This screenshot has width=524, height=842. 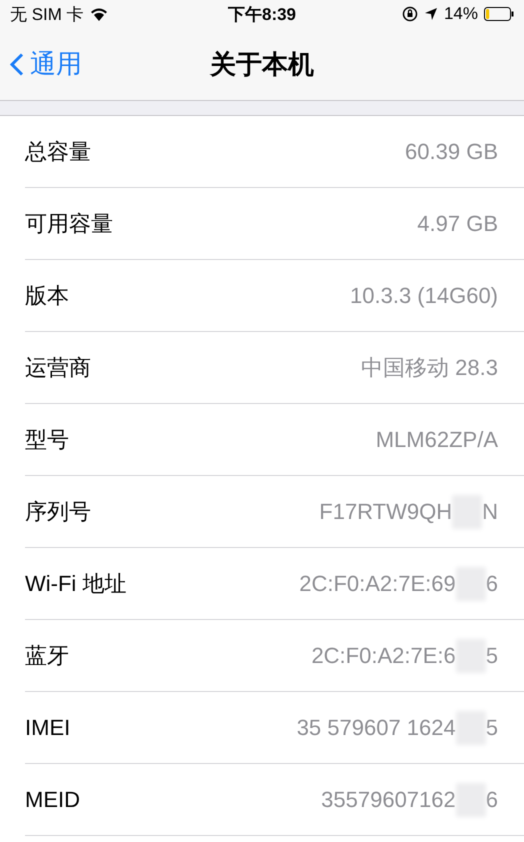 I want to click on clock-text: 下午8:39, so click(x=262, y=15).